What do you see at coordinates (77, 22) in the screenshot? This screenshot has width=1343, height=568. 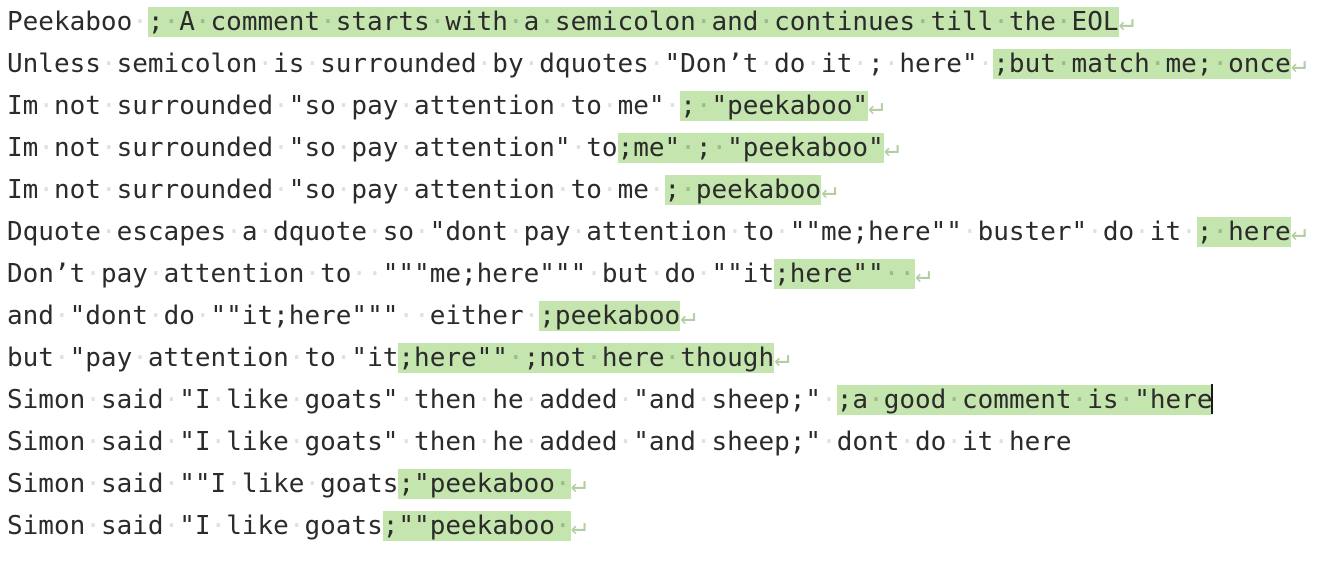 I see `plain-text-run: Peekaboo·` at bounding box center [77, 22].